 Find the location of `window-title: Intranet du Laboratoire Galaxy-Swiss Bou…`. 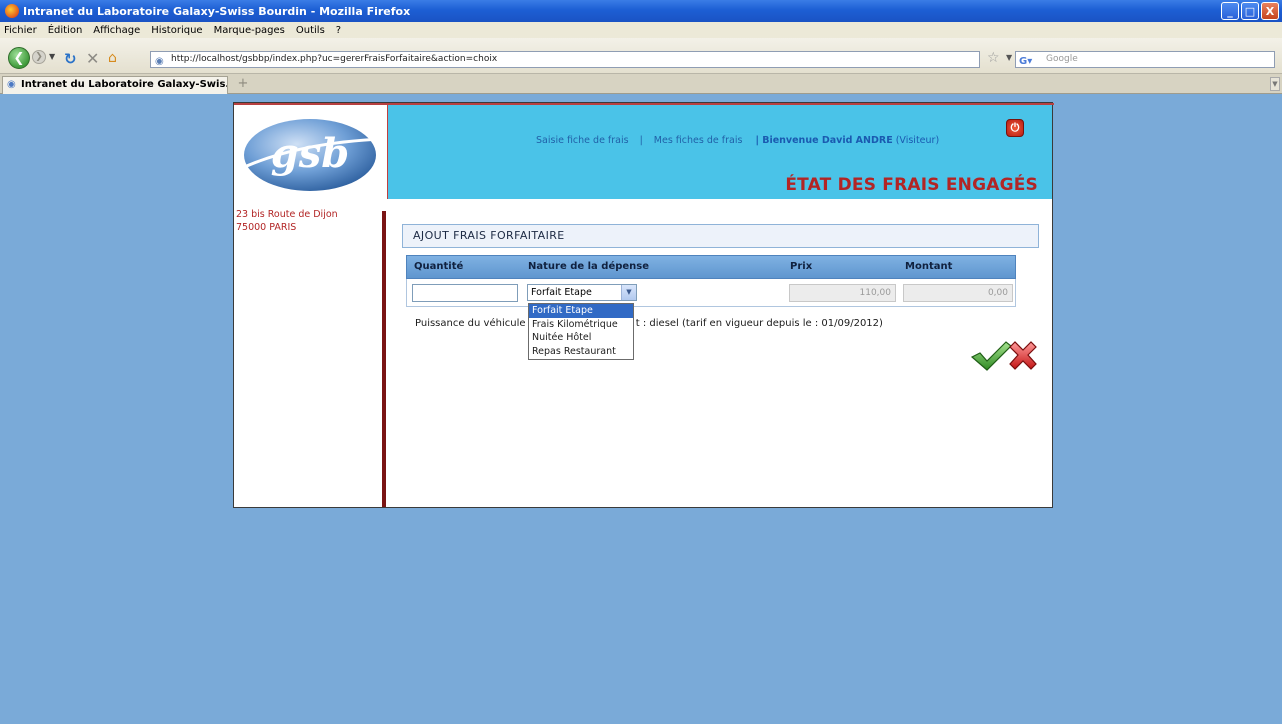

window-title: Intranet du Laboratoire Galaxy-Swiss Bou… is located at coordinates (217, 11).